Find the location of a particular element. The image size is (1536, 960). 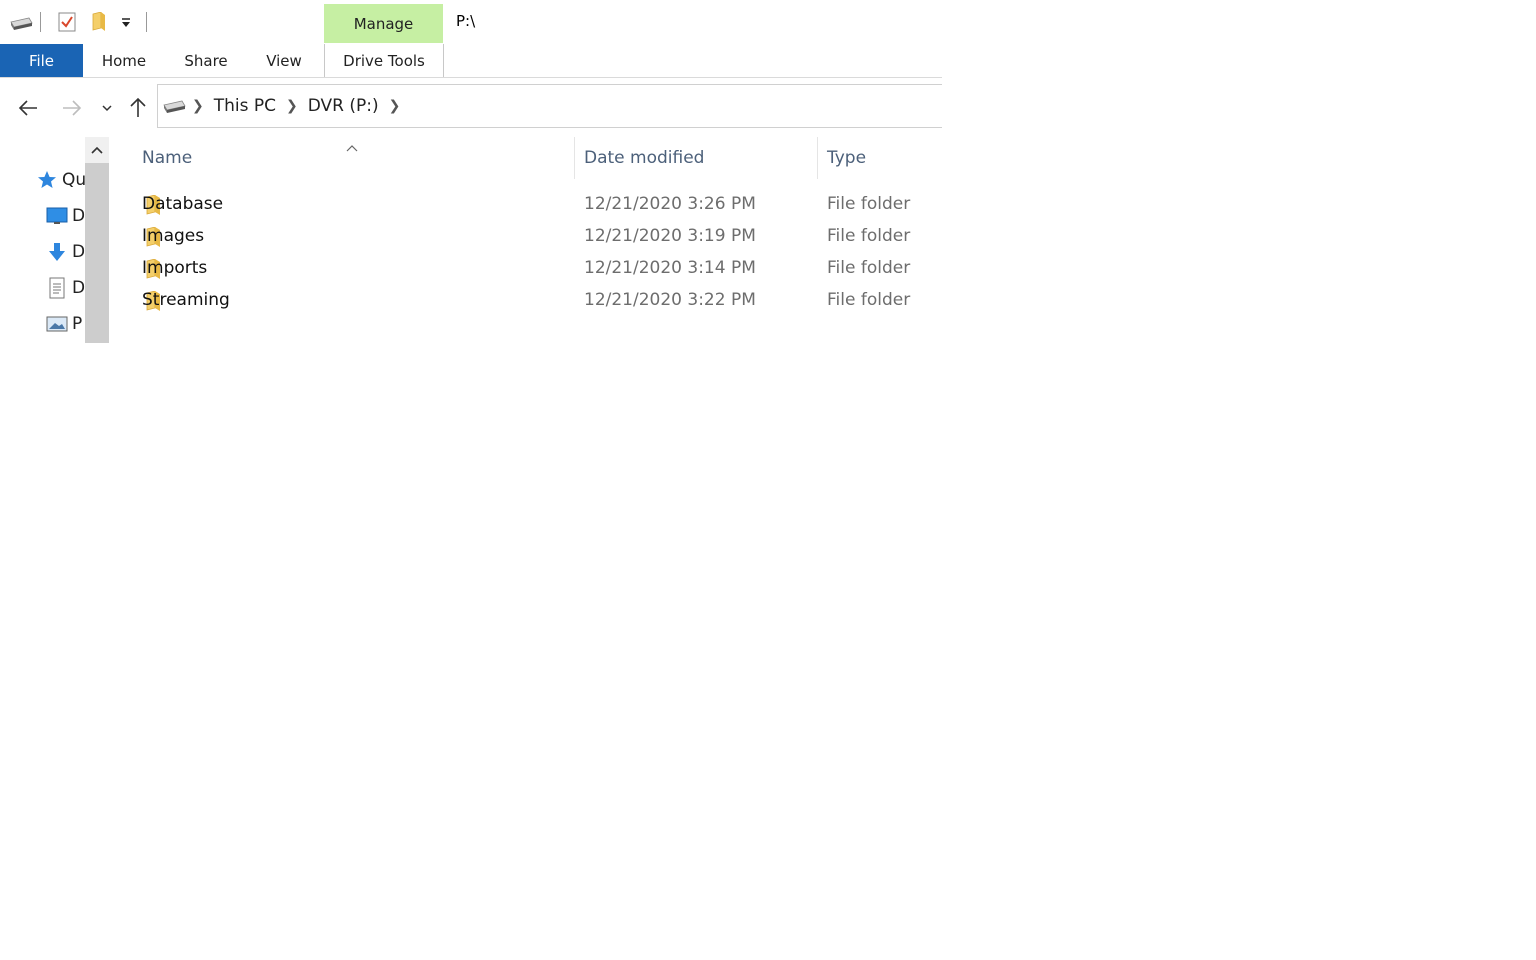

column-header-name: Name is located at coordinates (357, 158).